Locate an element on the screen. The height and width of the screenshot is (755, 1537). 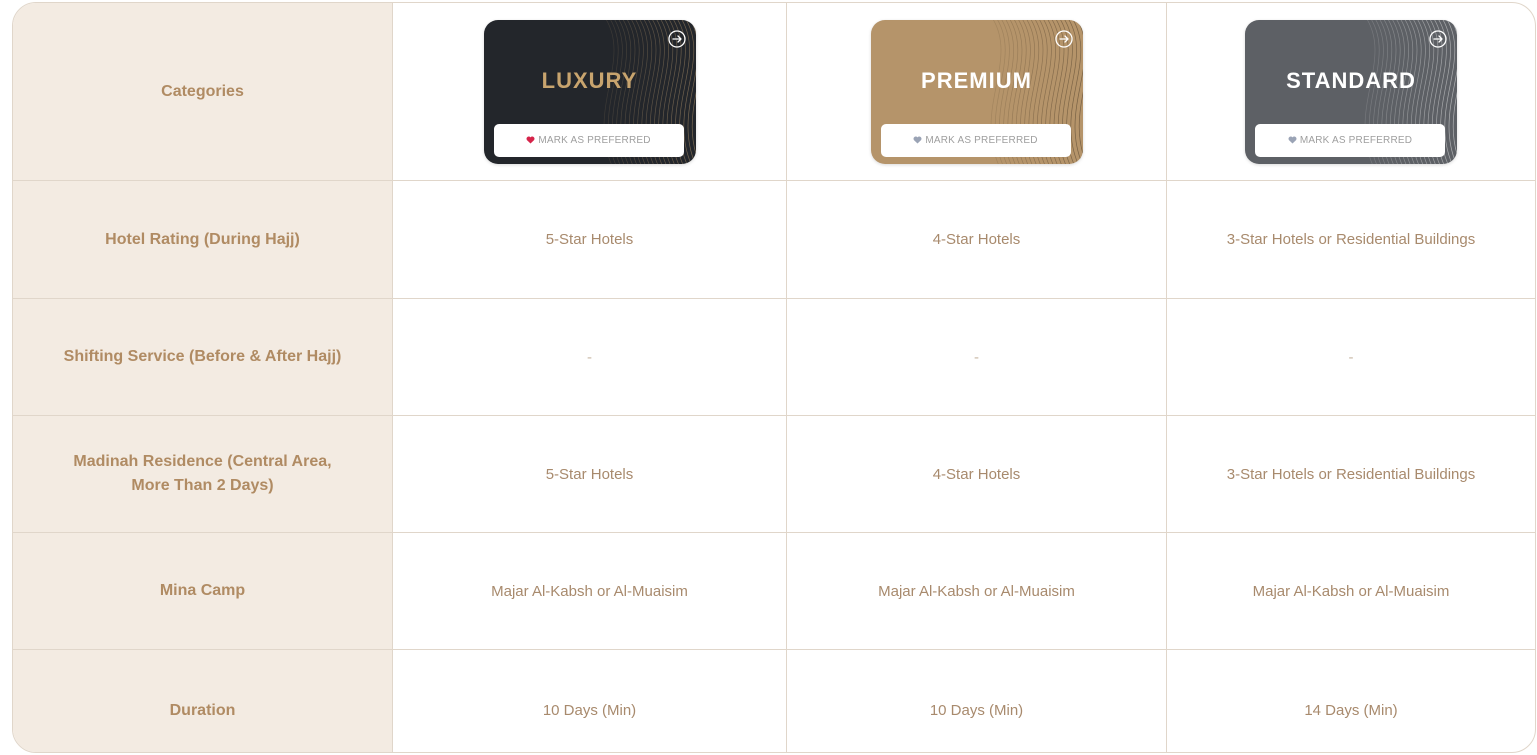
categories-header: Categories is located at coordinates (203, 92).